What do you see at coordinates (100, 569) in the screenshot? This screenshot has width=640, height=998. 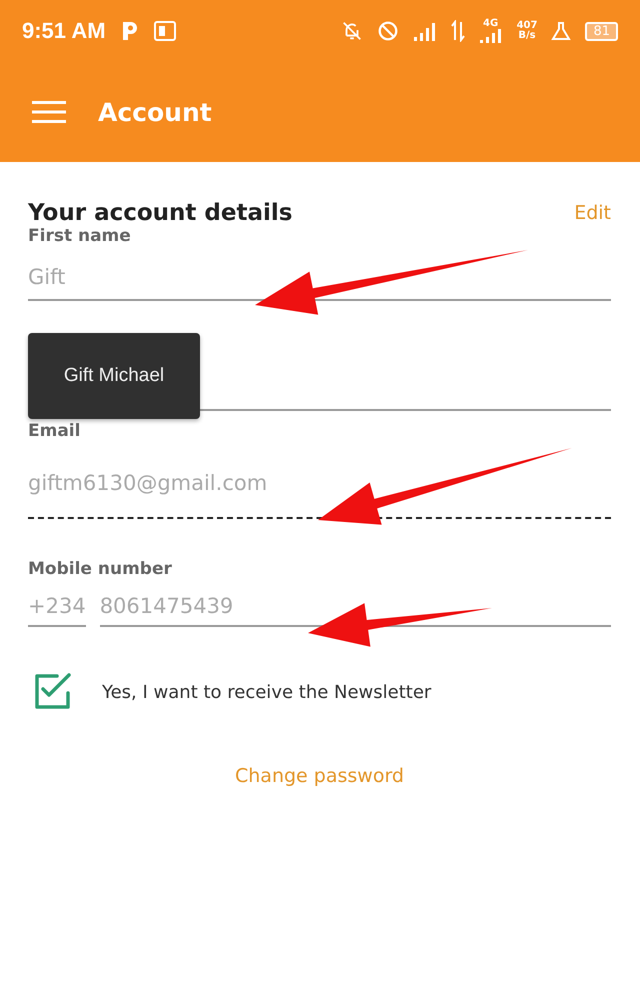 I see `field-label: Mobile number` at bounding box center [100, 569].